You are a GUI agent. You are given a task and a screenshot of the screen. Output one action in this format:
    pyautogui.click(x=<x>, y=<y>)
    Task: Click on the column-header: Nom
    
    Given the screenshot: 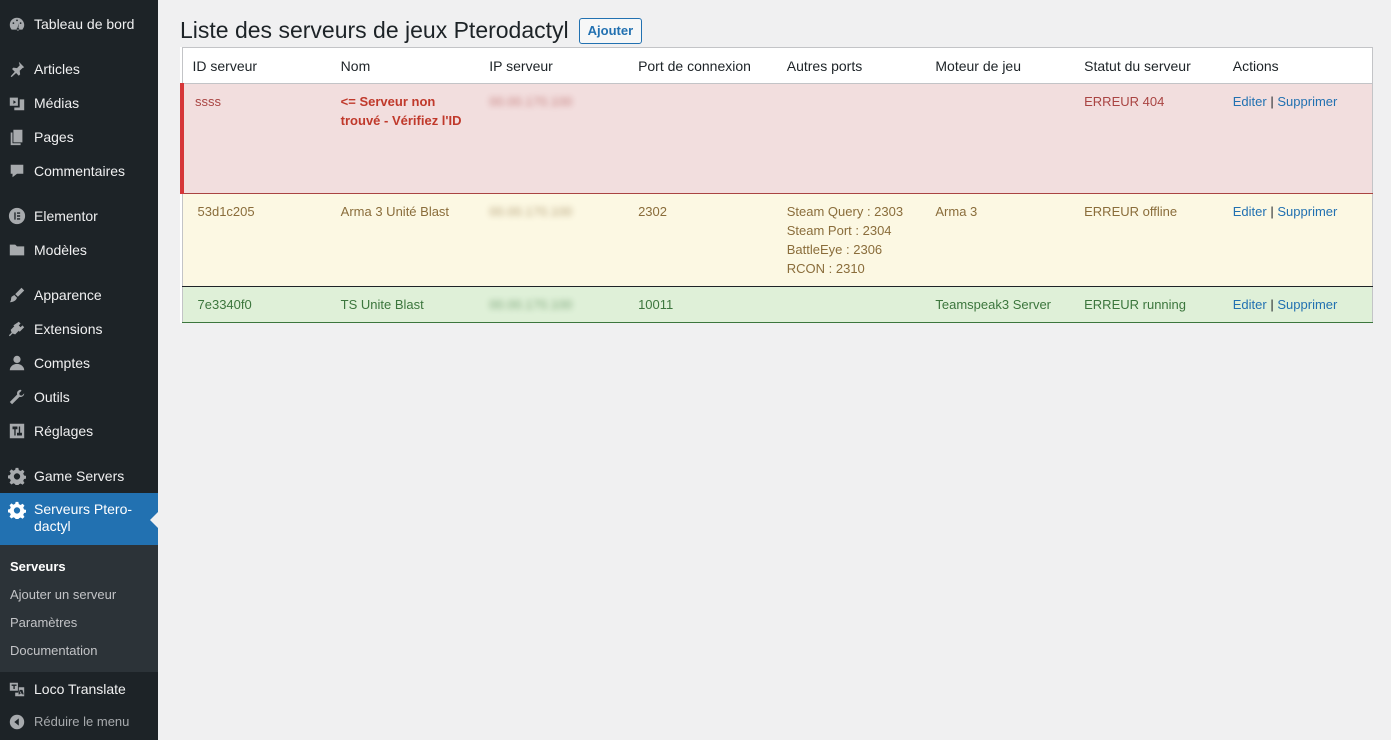 What is the action you would take?
    pyautogui.click(x=405, y=65)
    